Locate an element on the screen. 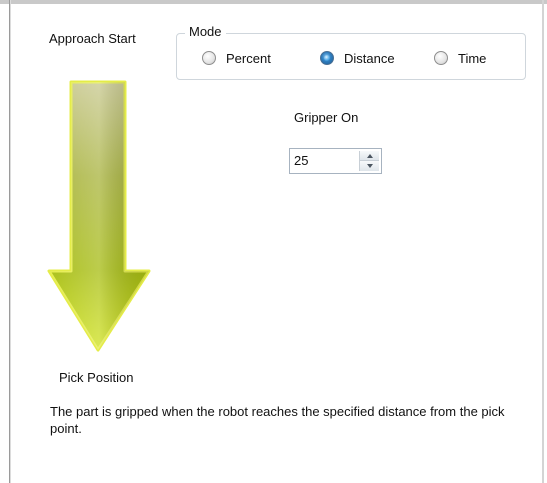  spinner-buttons is located at coordinates (369, 161).